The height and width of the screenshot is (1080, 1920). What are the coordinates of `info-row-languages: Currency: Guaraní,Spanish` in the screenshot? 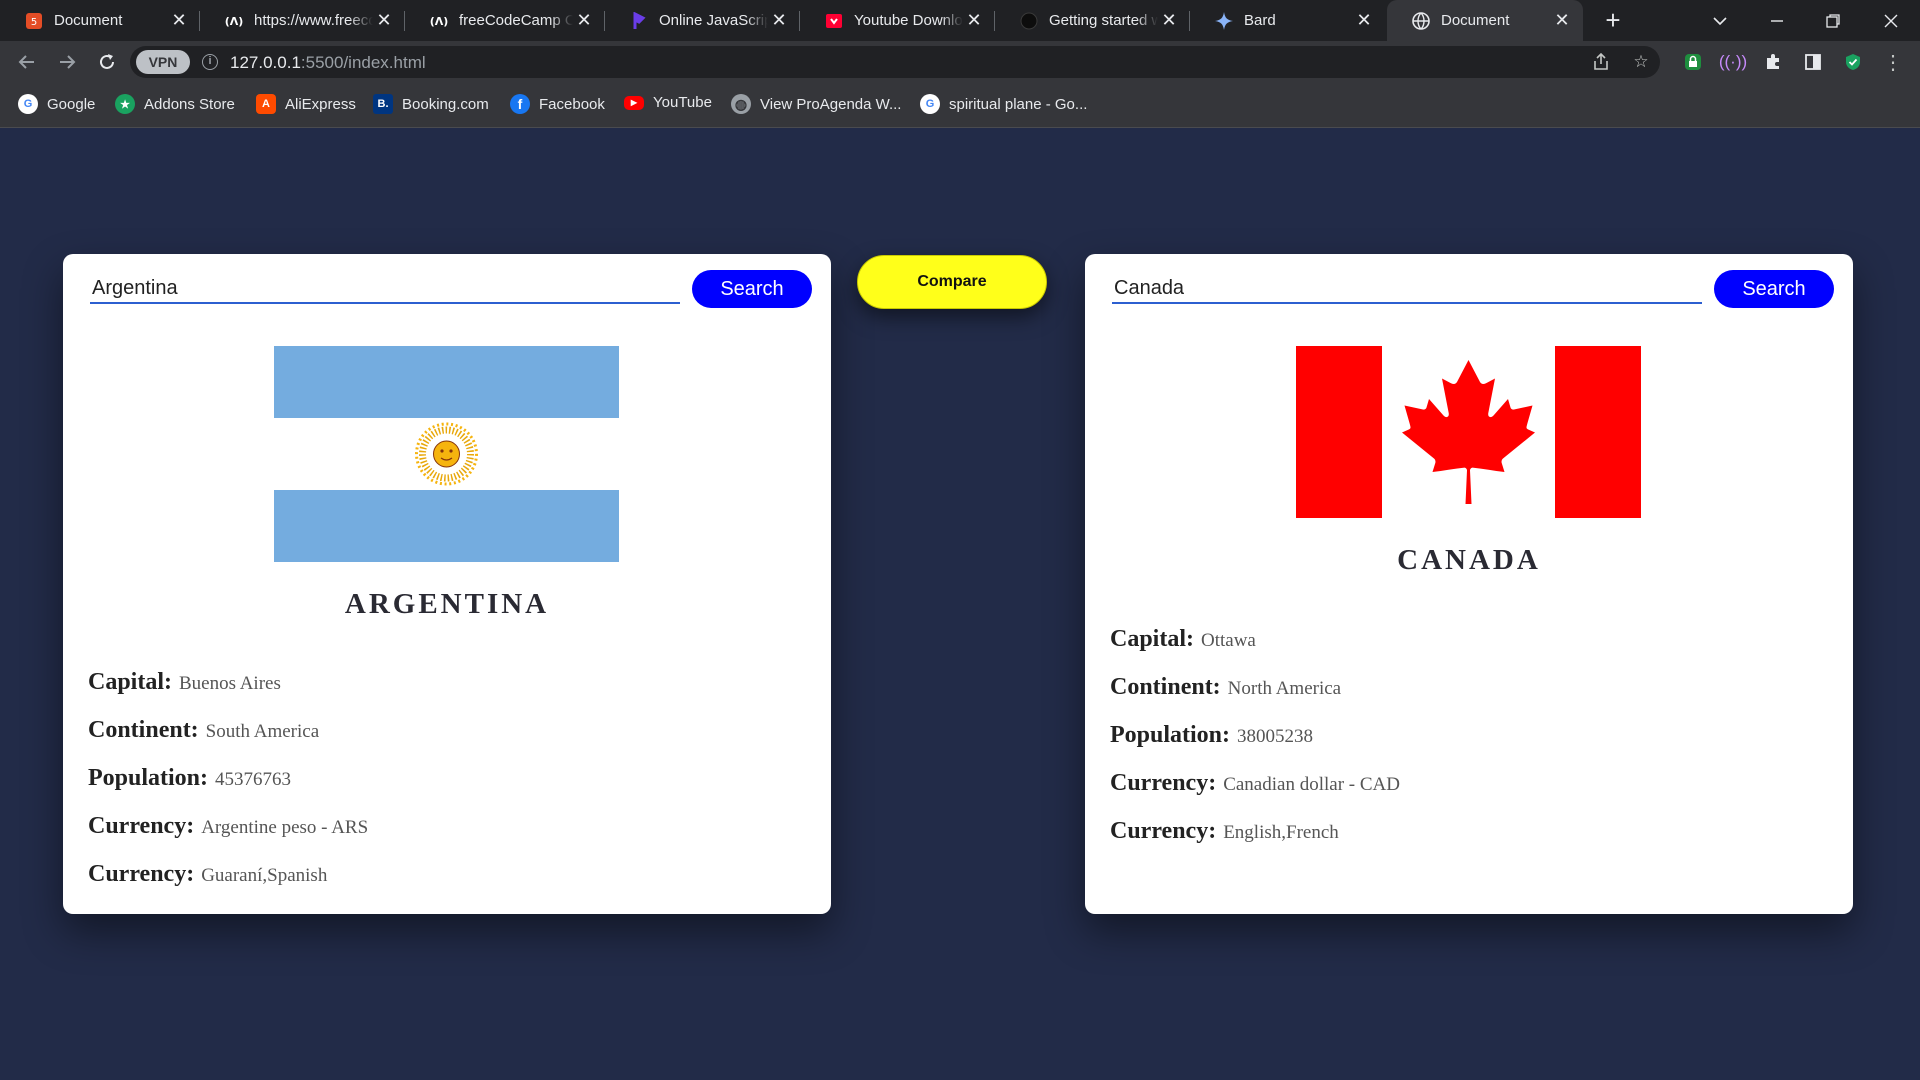 It's located at (208, 874).